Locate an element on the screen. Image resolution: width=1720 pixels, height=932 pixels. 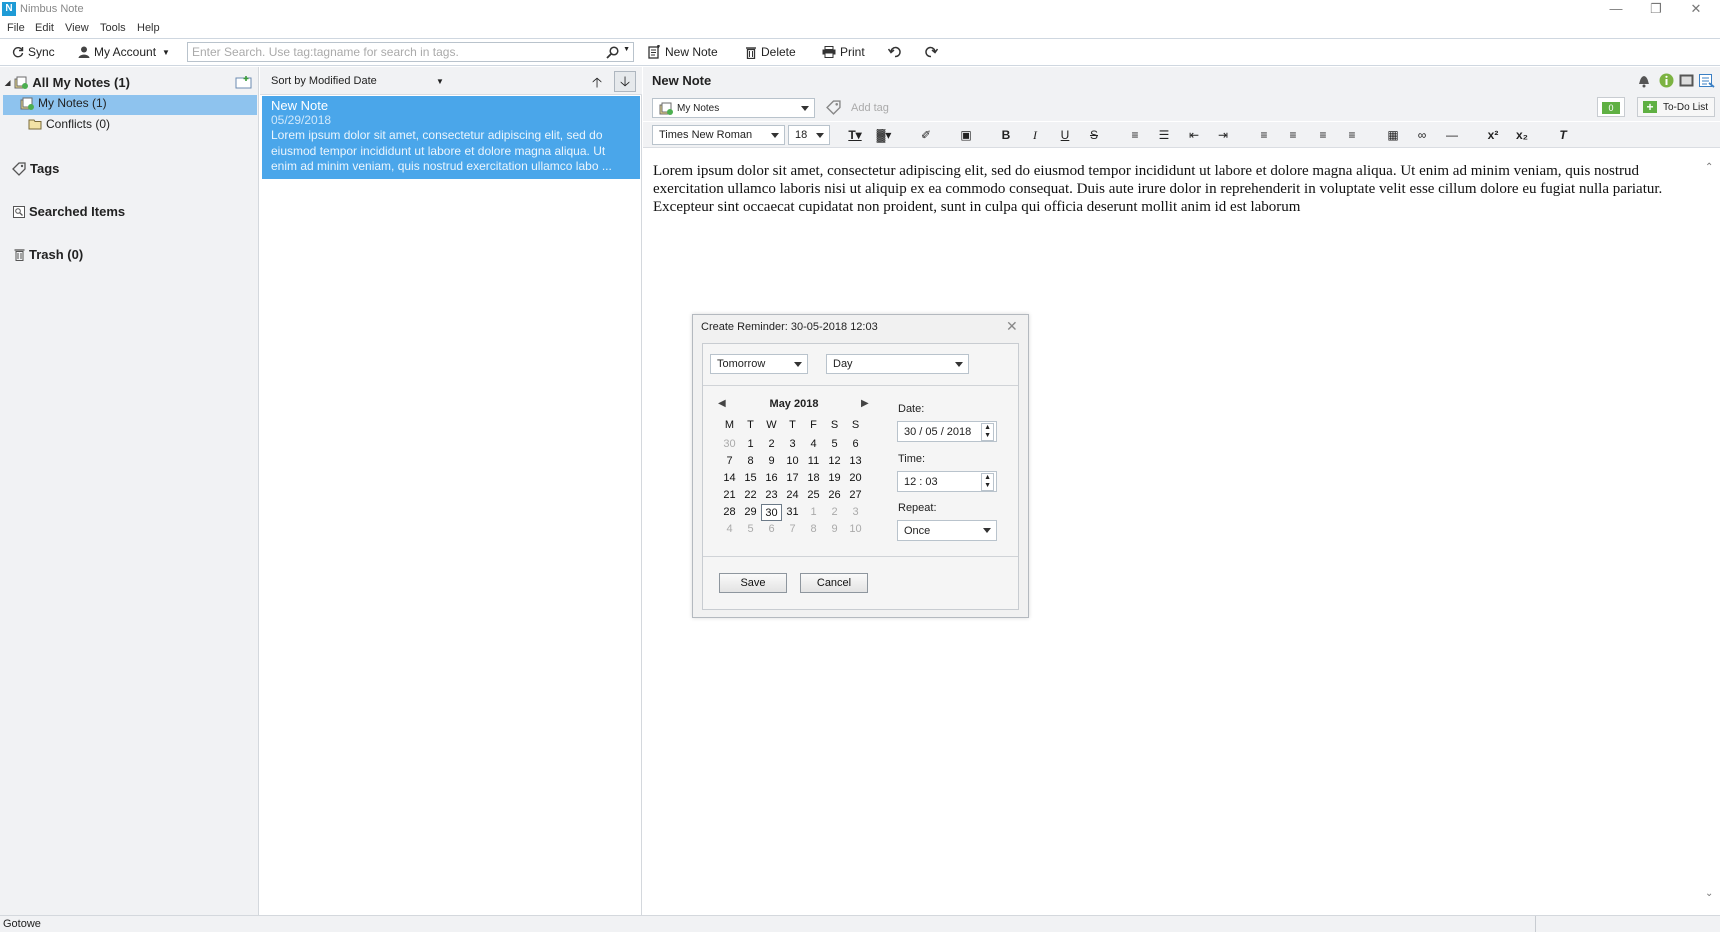
close-icon: ✕ is located at coordinates (1012, 326).